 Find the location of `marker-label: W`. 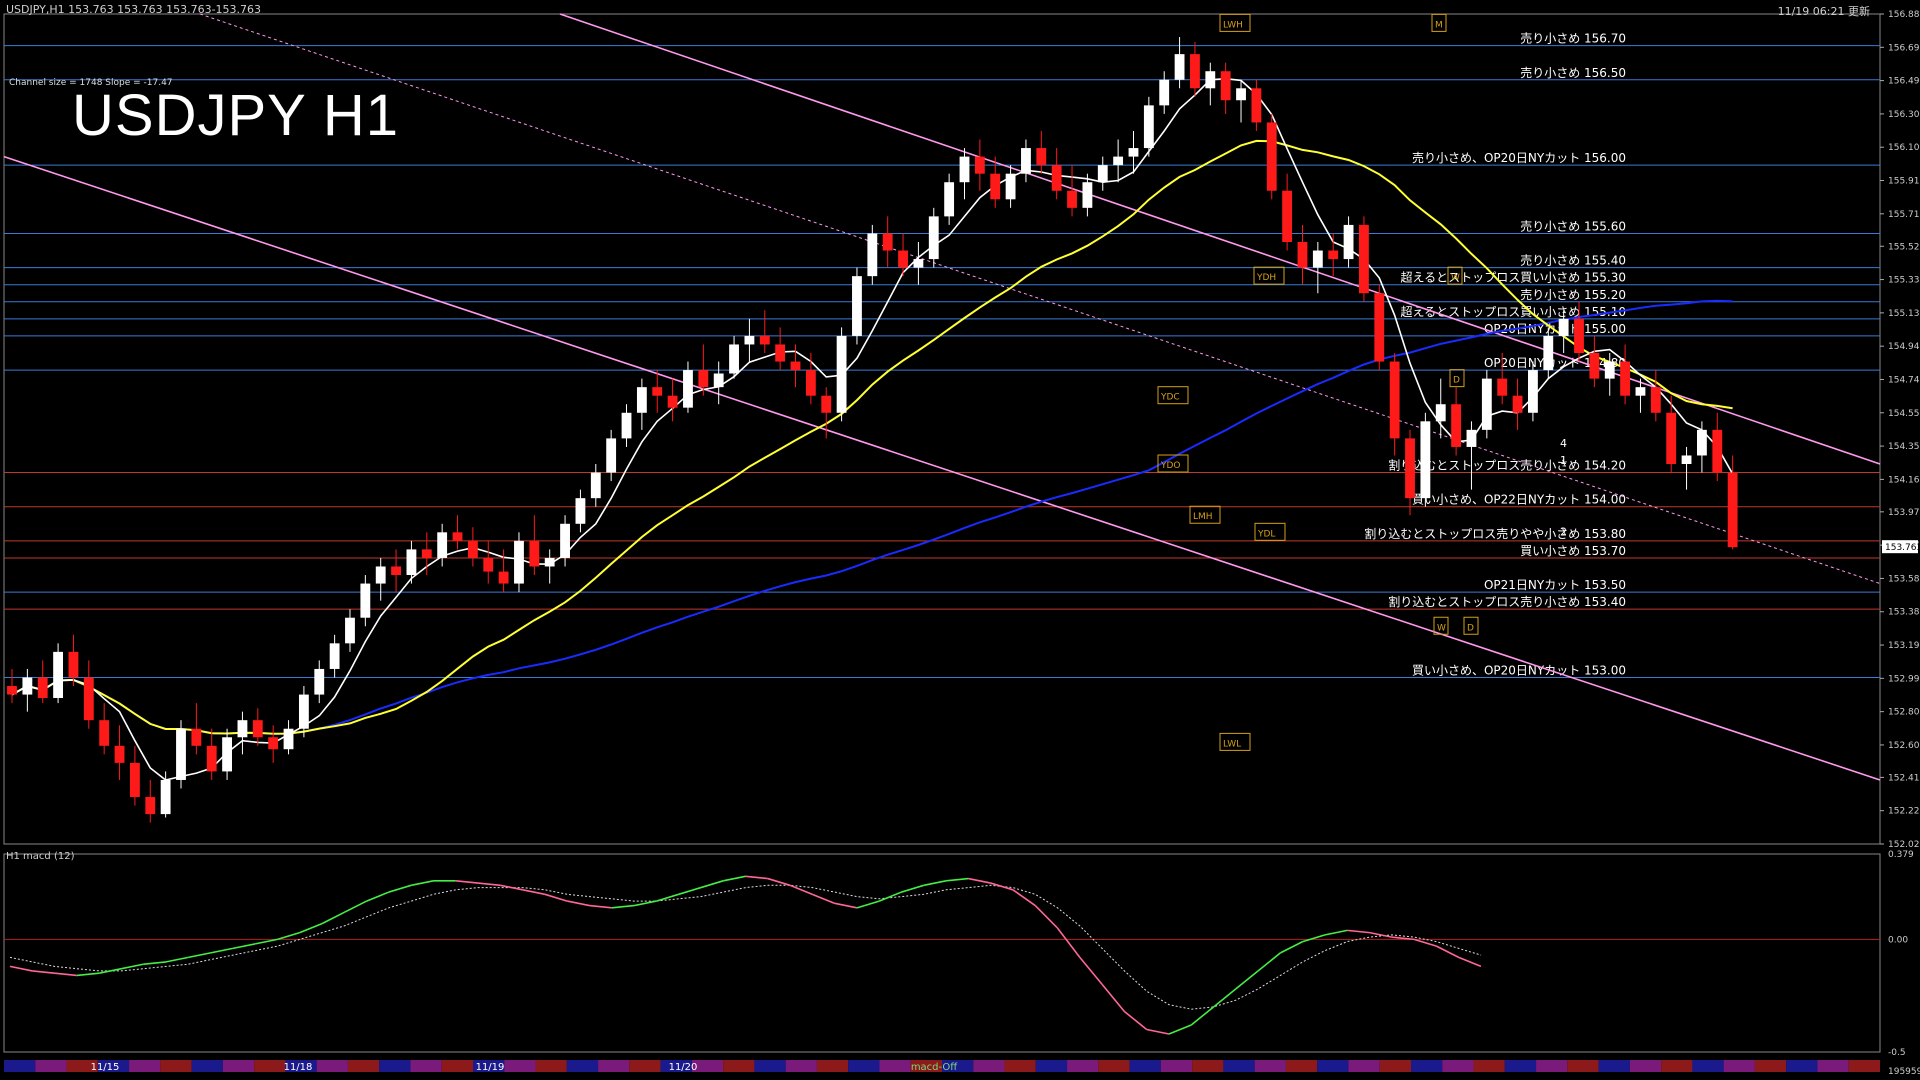

marker-label: W is located at coordinates (1441, 628).